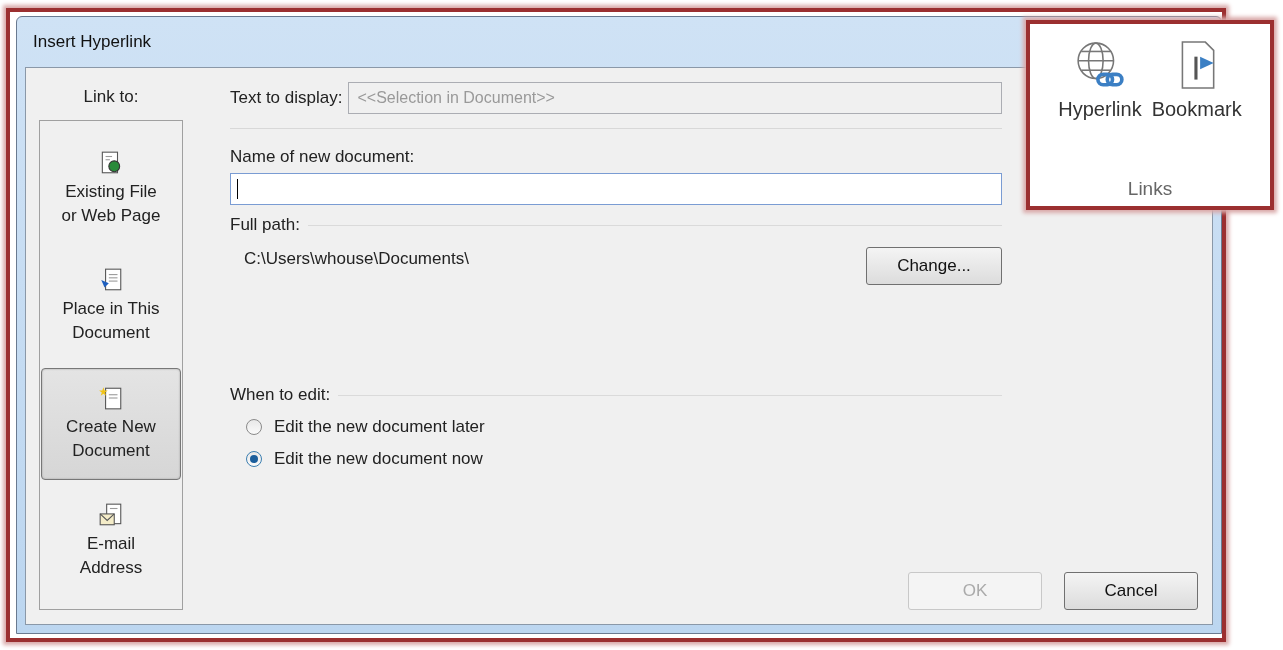 This screenshot has height=650, width=1283. Describe the element at coordinates (265, 225) in the screenshot. I see `full-path-label: Full path:` at that location.